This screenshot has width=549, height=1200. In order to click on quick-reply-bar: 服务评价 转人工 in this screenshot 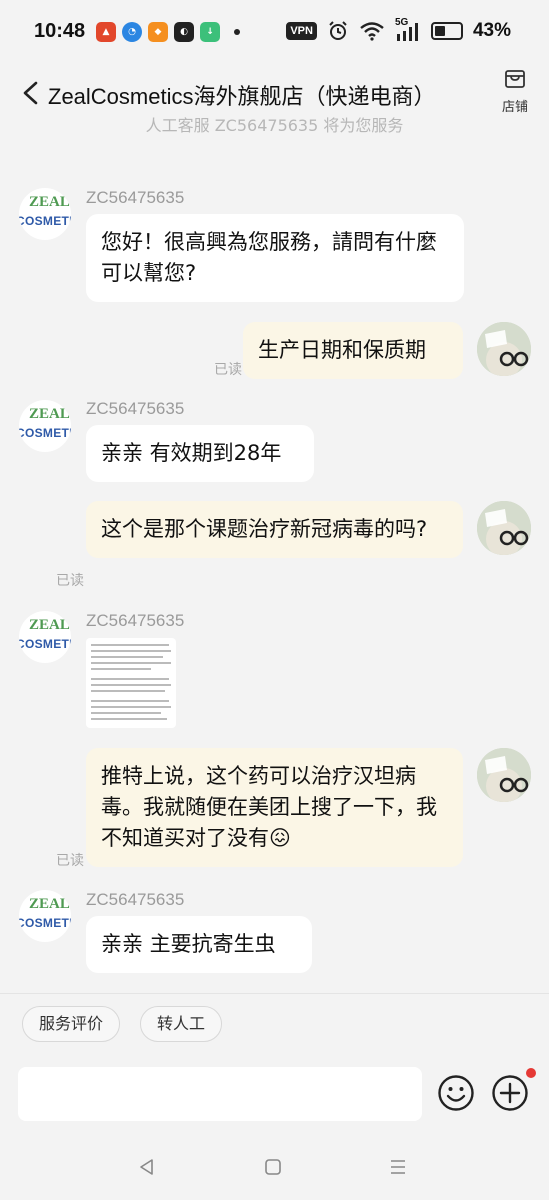, I will do `click(274, 1023)`.